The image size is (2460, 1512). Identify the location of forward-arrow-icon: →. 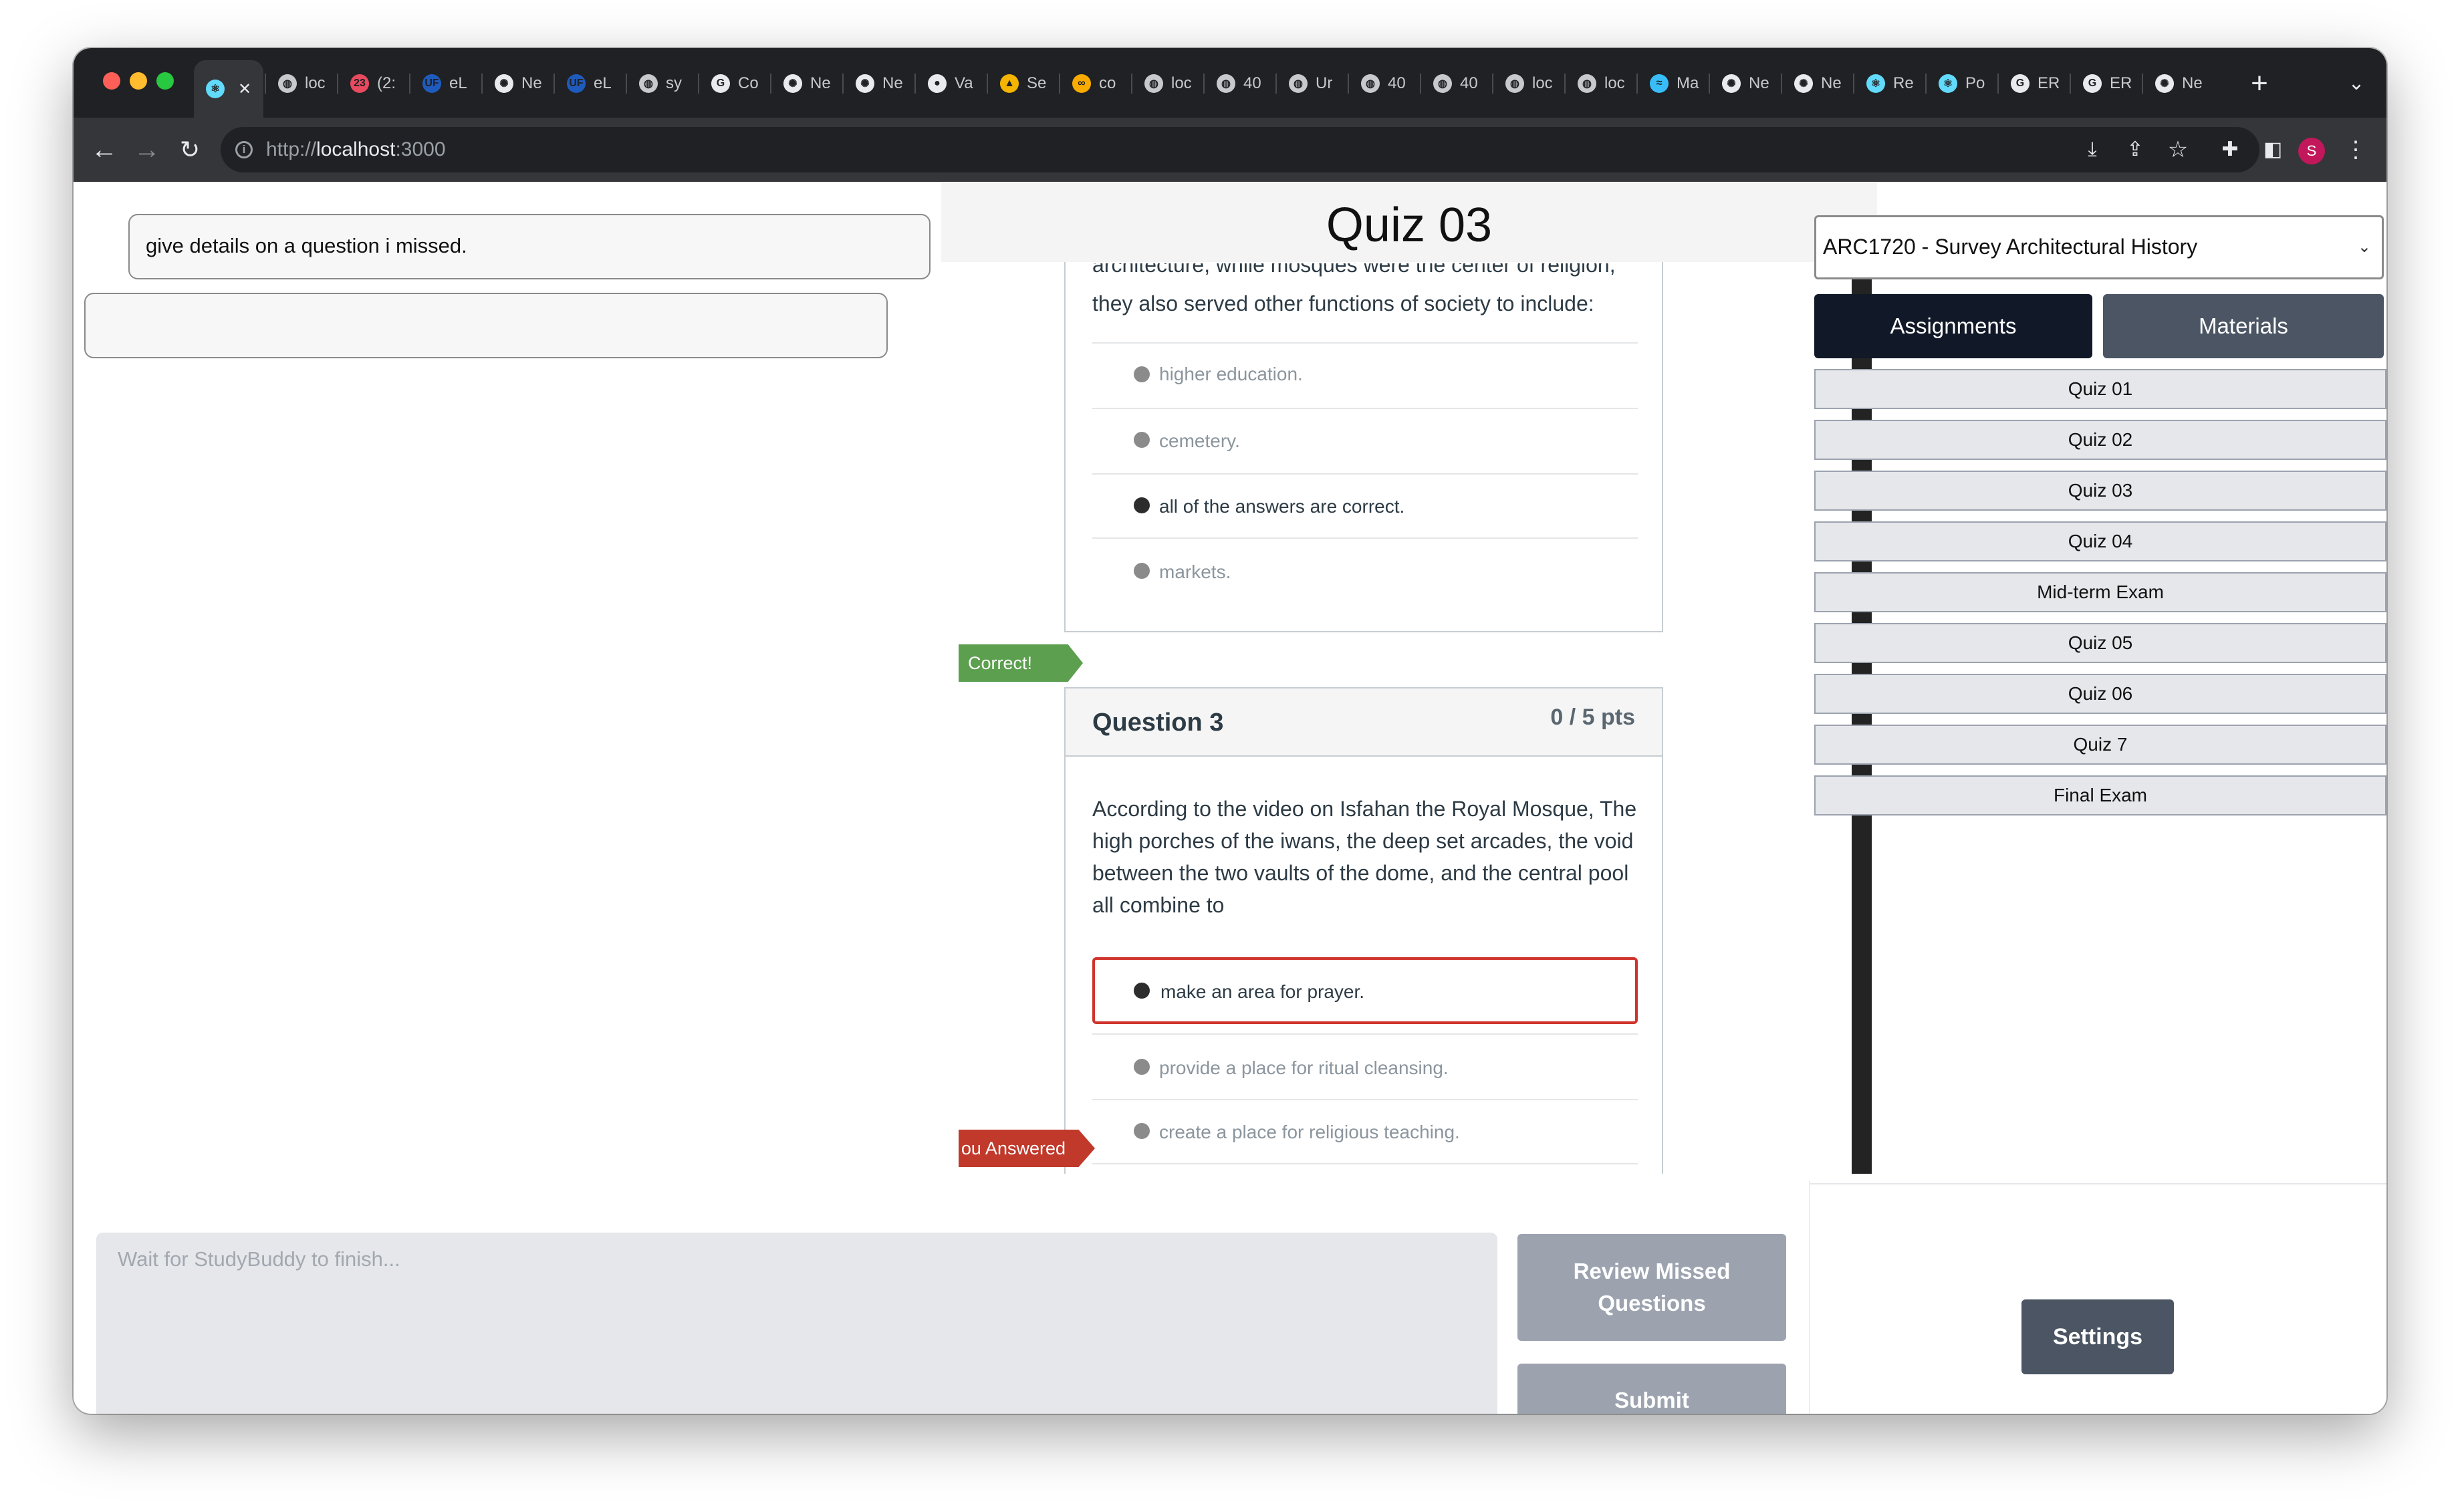
(147, 150).